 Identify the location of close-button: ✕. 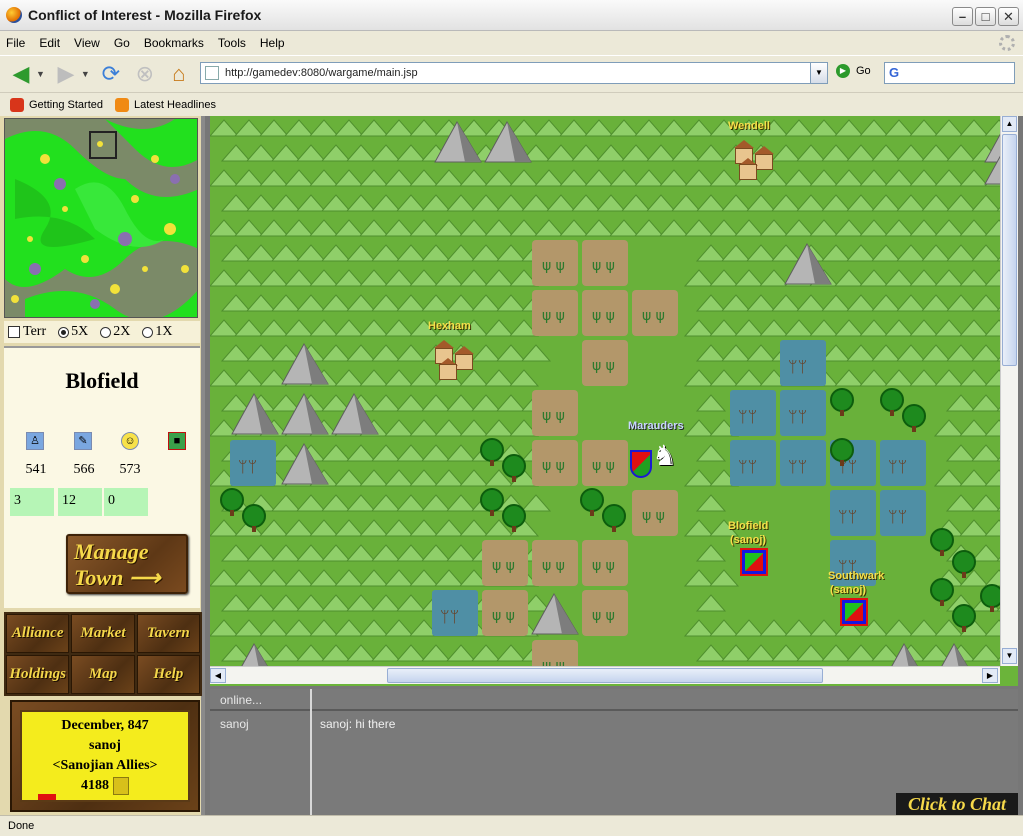
(1008, 16).